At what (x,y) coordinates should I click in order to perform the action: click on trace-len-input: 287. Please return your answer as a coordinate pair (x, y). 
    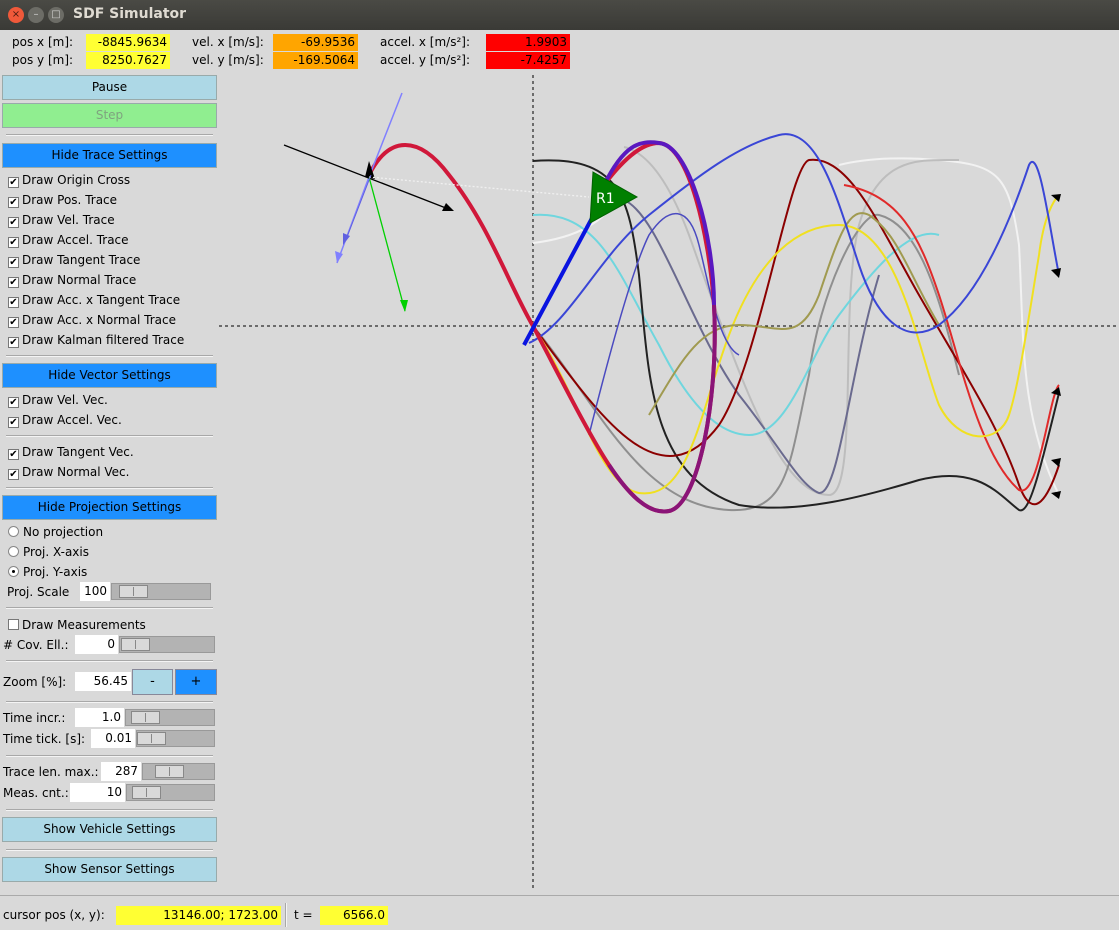
    Looking at the image, I should click on (121, 771).